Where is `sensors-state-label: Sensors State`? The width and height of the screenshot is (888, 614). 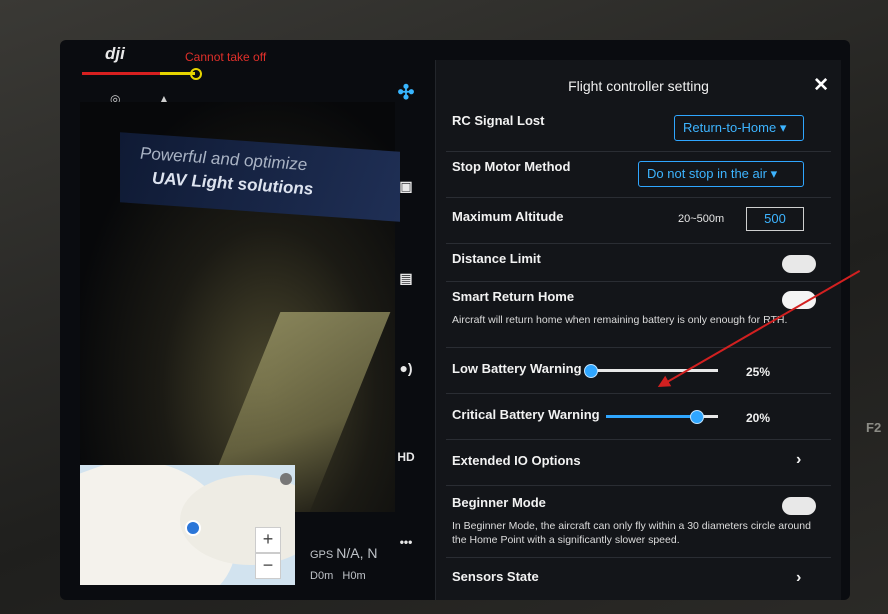 sensors-state-label: Sensors State is located at coordinates (495, 576).